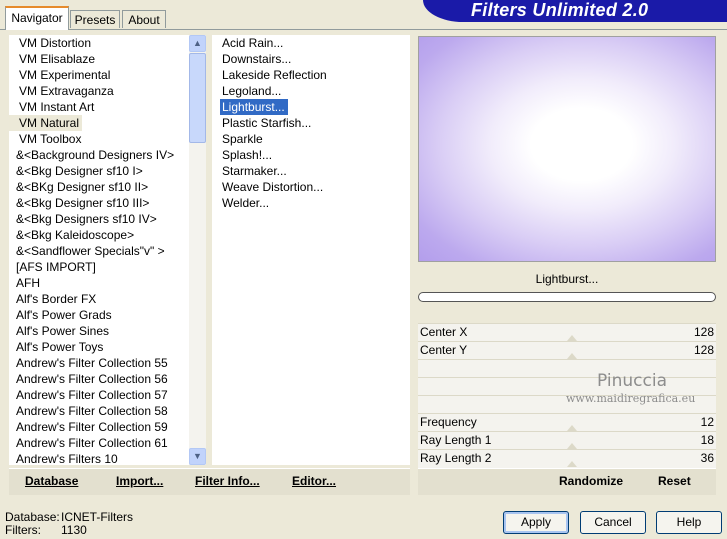  What do you see at coordinates (74, 530) in the screenshot?
I see `status-filters-value: 1130` at bounding box center [74, 530].